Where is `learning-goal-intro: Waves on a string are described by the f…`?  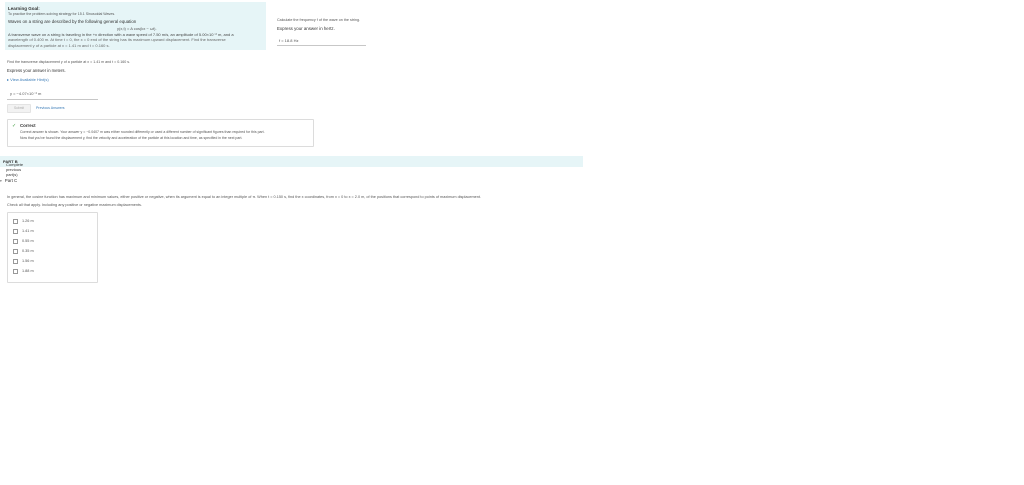 learning-goal-intro: Waves on a string are described by the f… is located at coordinates (72, 21).